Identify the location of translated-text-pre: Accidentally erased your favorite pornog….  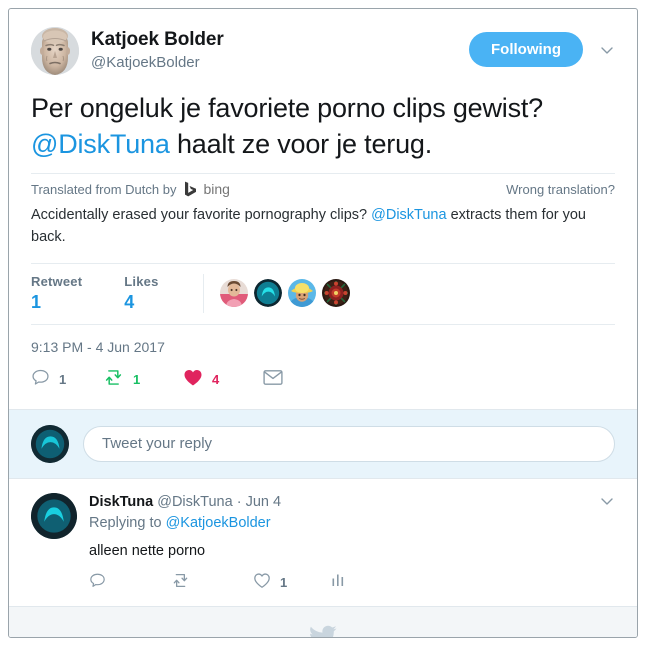
(201, 215).